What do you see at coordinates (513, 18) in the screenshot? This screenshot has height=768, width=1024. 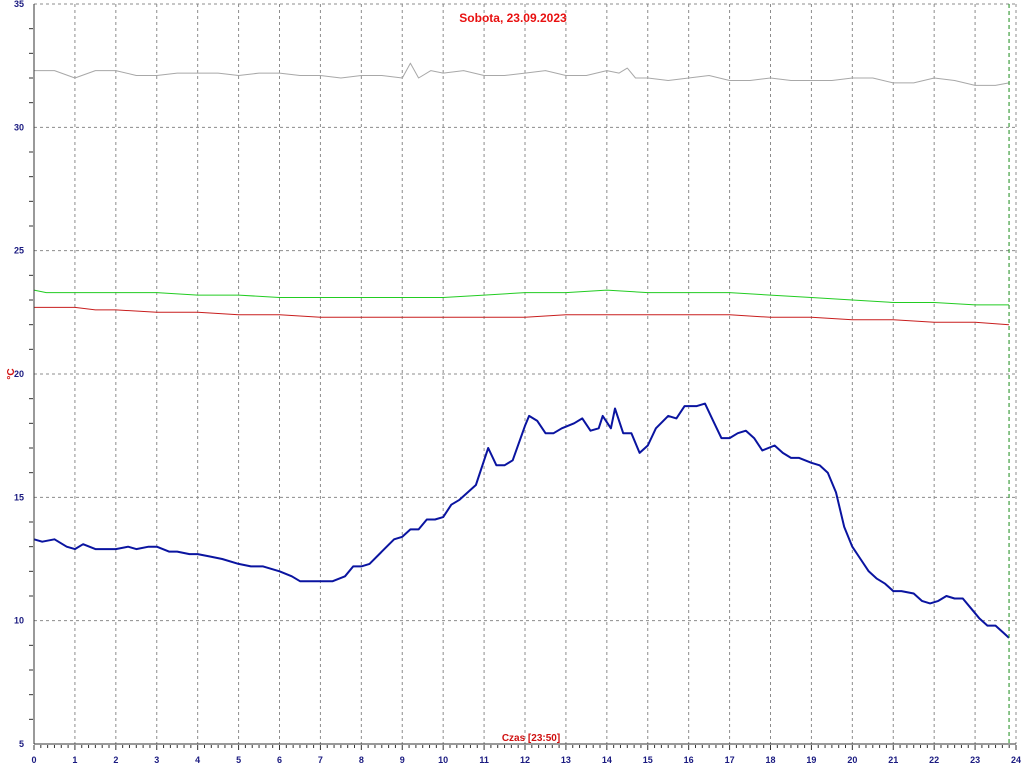 I see `chart-title: Sobota, 23.09.2023` at bounding box center [513, 18].